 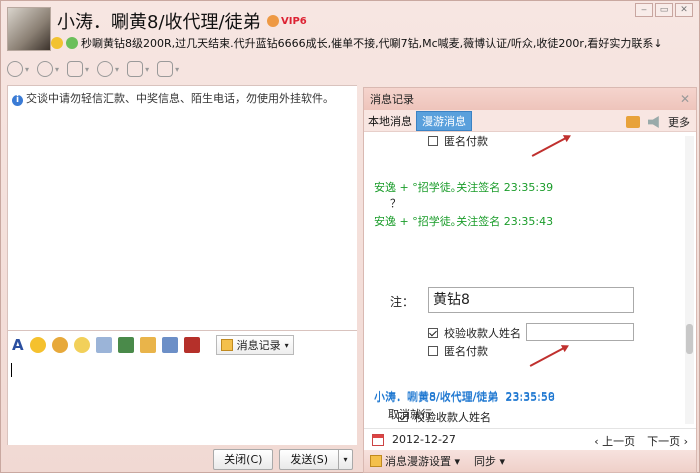 What do you see at coordinates (528, 221) in the screenshot?
I see `message-time: 23:35:43` at bounding box center [528, 221].